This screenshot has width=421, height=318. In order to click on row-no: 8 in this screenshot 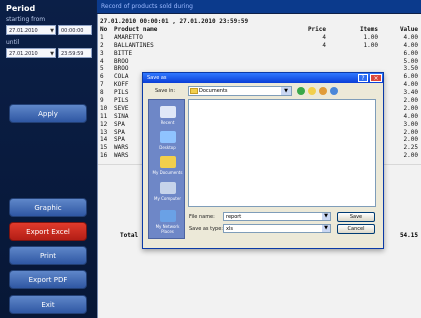, I will do `click(102, 93)`.